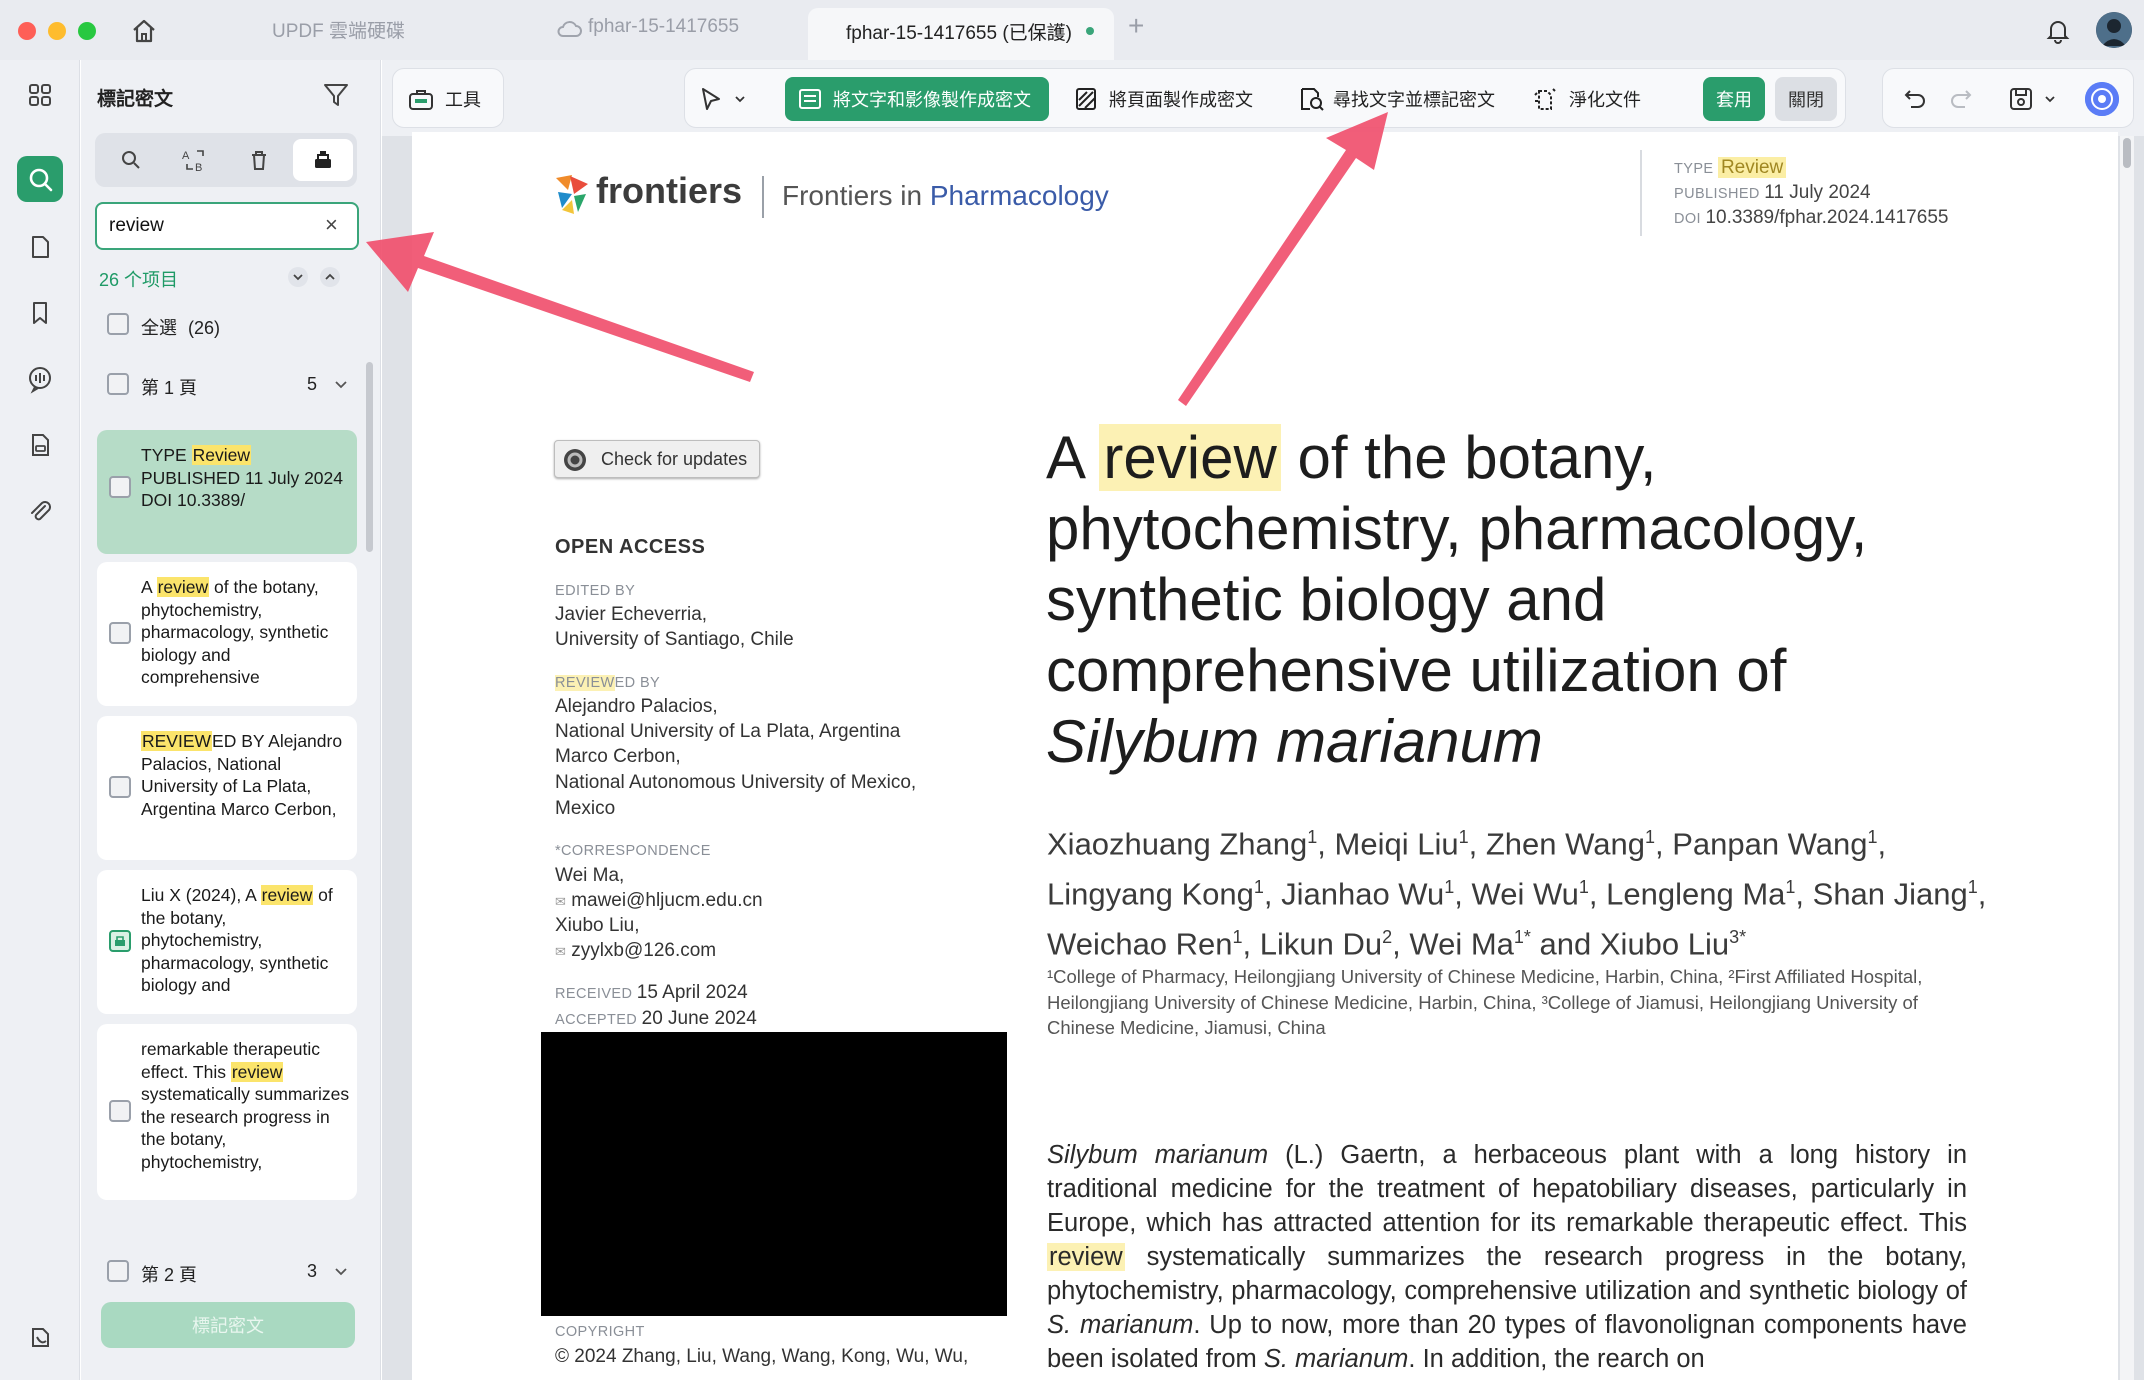 The height and width of the screenshot is (1380, 2144). Describe the element at coordinates (2114, 30) in the screenshot. I see `avatar` at that location.